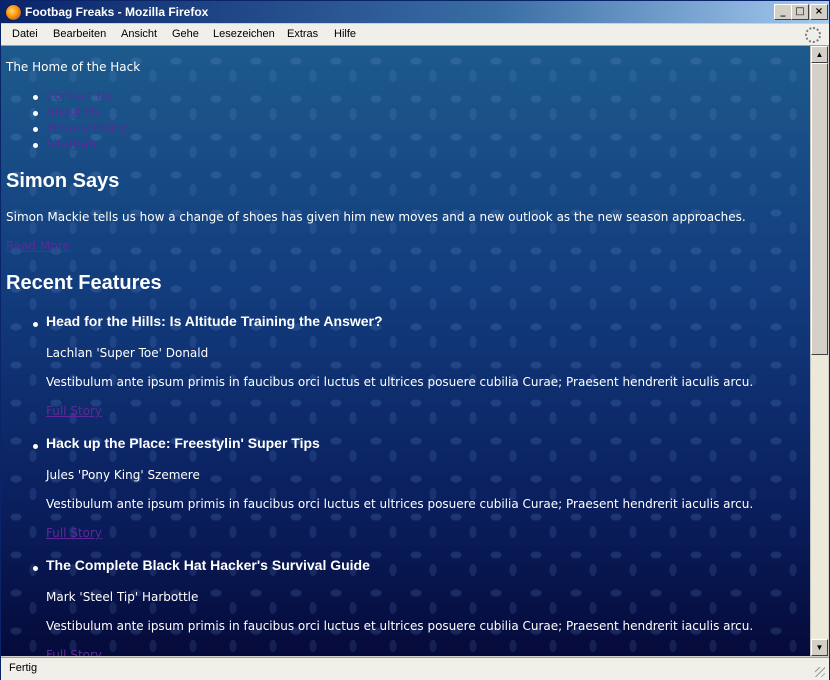 This screenshot has height=680, width=830. Describe the element at coordinates (185, 34) in the screenshot. I see `menu-gehe: Gehe` at that location.